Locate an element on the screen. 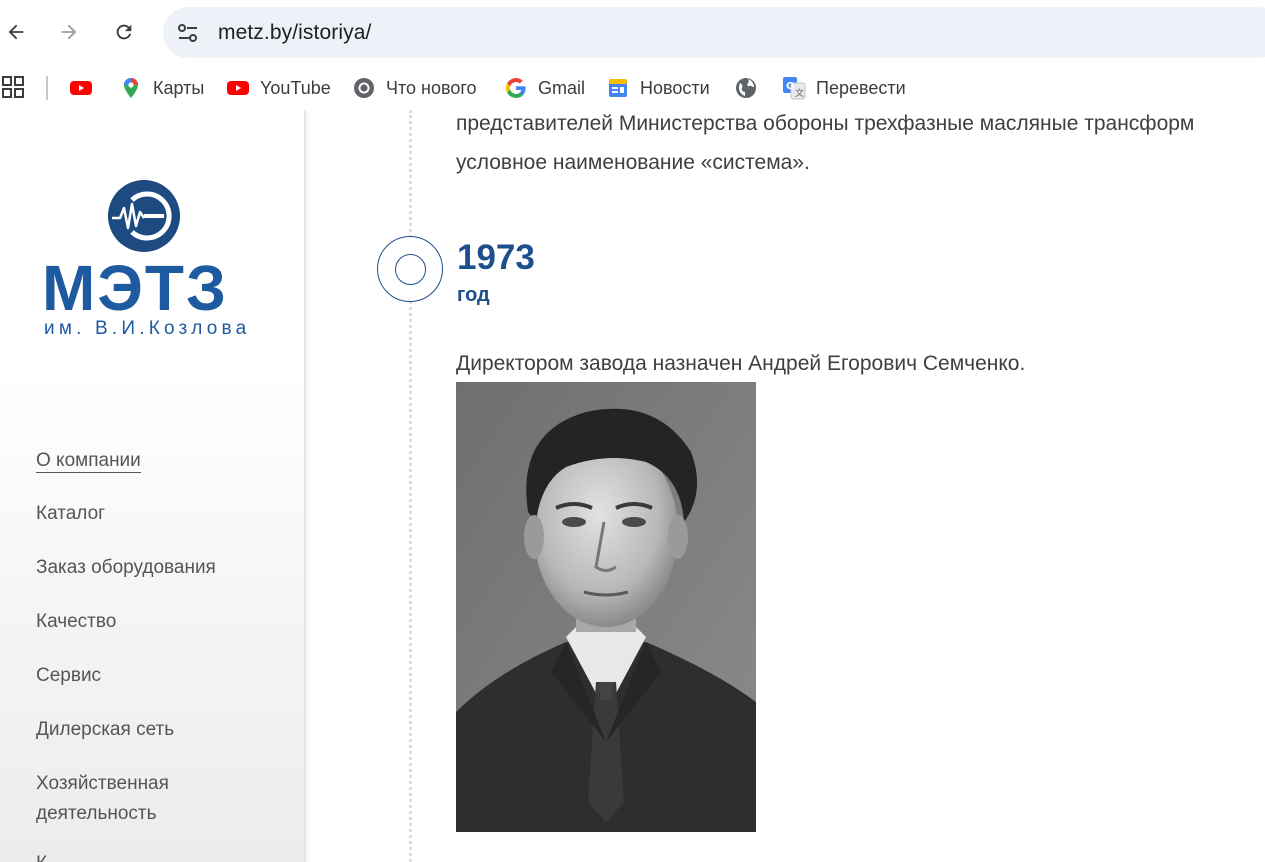 This screenshot has height=862, width=1265. site-settings-icon is located at coordinates (188, 33).